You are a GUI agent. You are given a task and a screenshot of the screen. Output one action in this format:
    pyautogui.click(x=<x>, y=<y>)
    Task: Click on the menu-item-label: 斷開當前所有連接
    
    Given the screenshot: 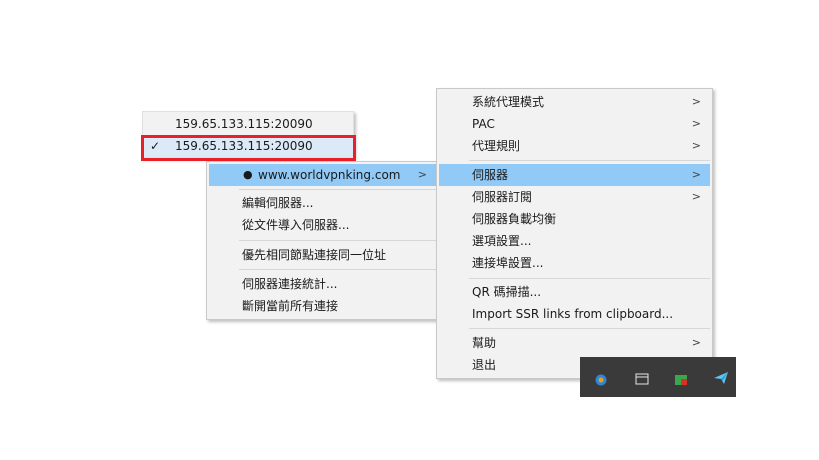 What is the action you would take?
    pyautogui.click(x=290, y=306)
    